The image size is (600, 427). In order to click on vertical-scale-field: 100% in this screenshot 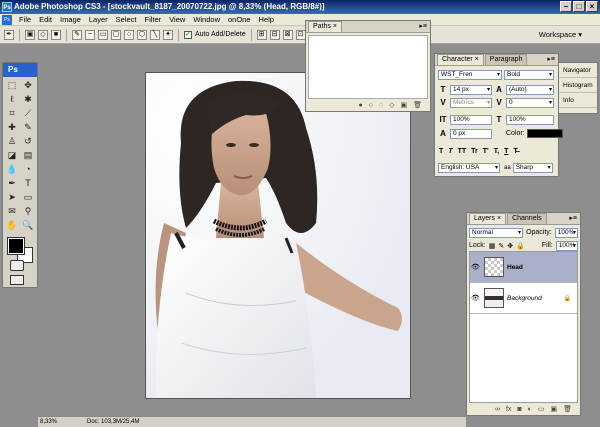, I will do `click(471, 119)`.